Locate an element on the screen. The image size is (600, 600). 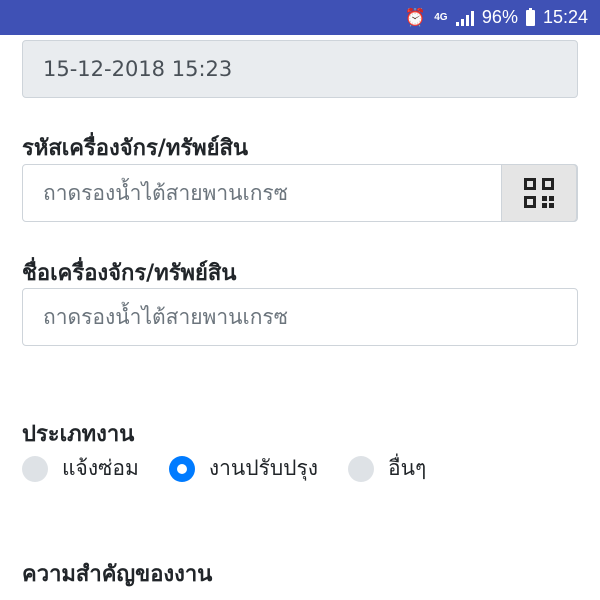
clock-time: 15:24 is located at coordinates (565, 17).